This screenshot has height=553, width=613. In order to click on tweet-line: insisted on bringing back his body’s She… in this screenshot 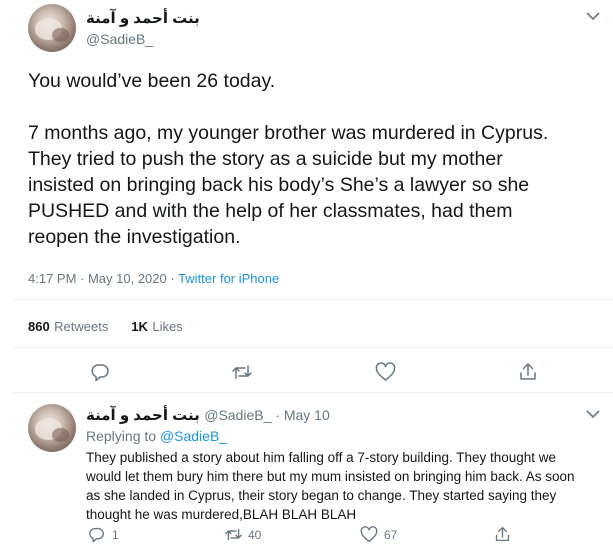, I will do `click(279, 185)`.